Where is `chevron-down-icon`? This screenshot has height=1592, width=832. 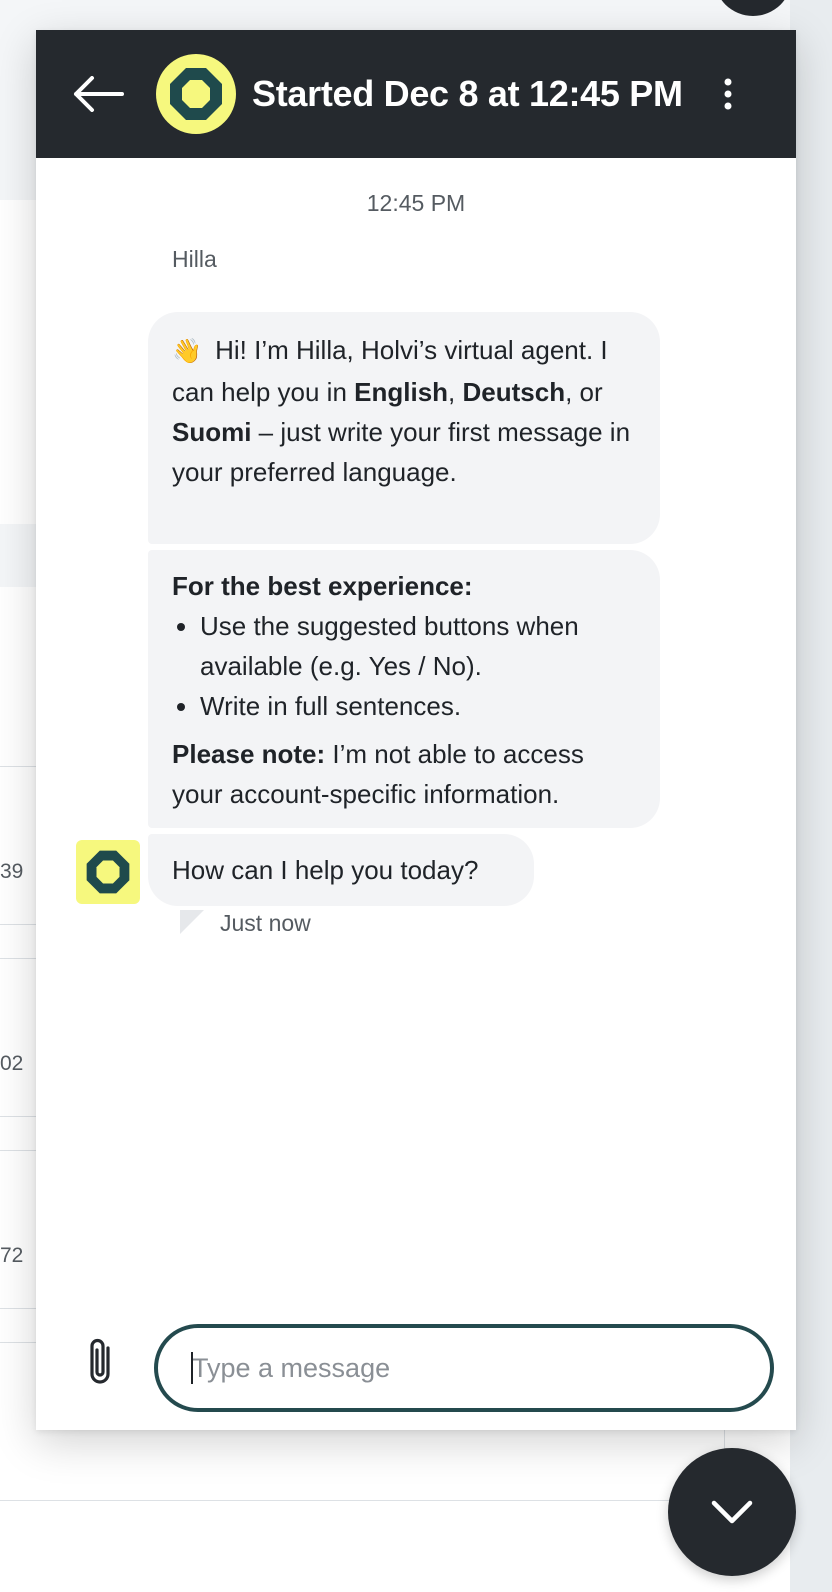 chevron-down-icon is located at coordinates (732, 1512).